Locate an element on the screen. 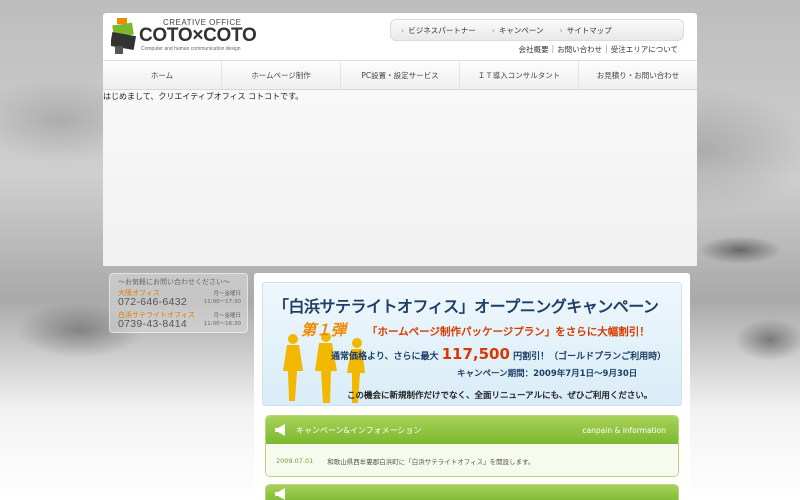 This screenshot has height=500, width=800. topnav-business-partner: ビジネスパートナー is located at coordinates (438, 30).